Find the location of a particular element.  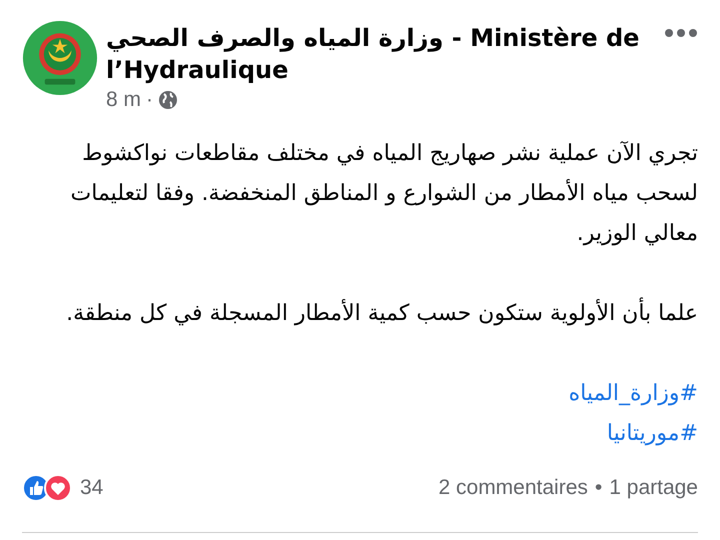

reaction-count: 34 is located at coordinates (92, 488).